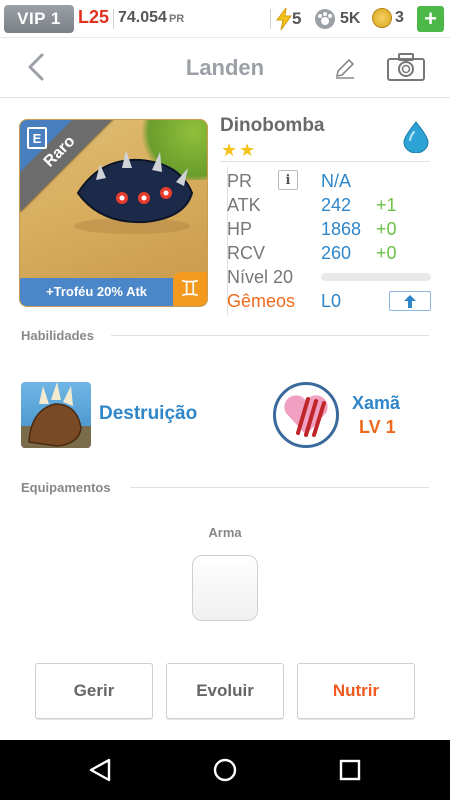 This screenshot has width=450, height=800. I want to click on feed-button: Nutrir, so click(356, 691).